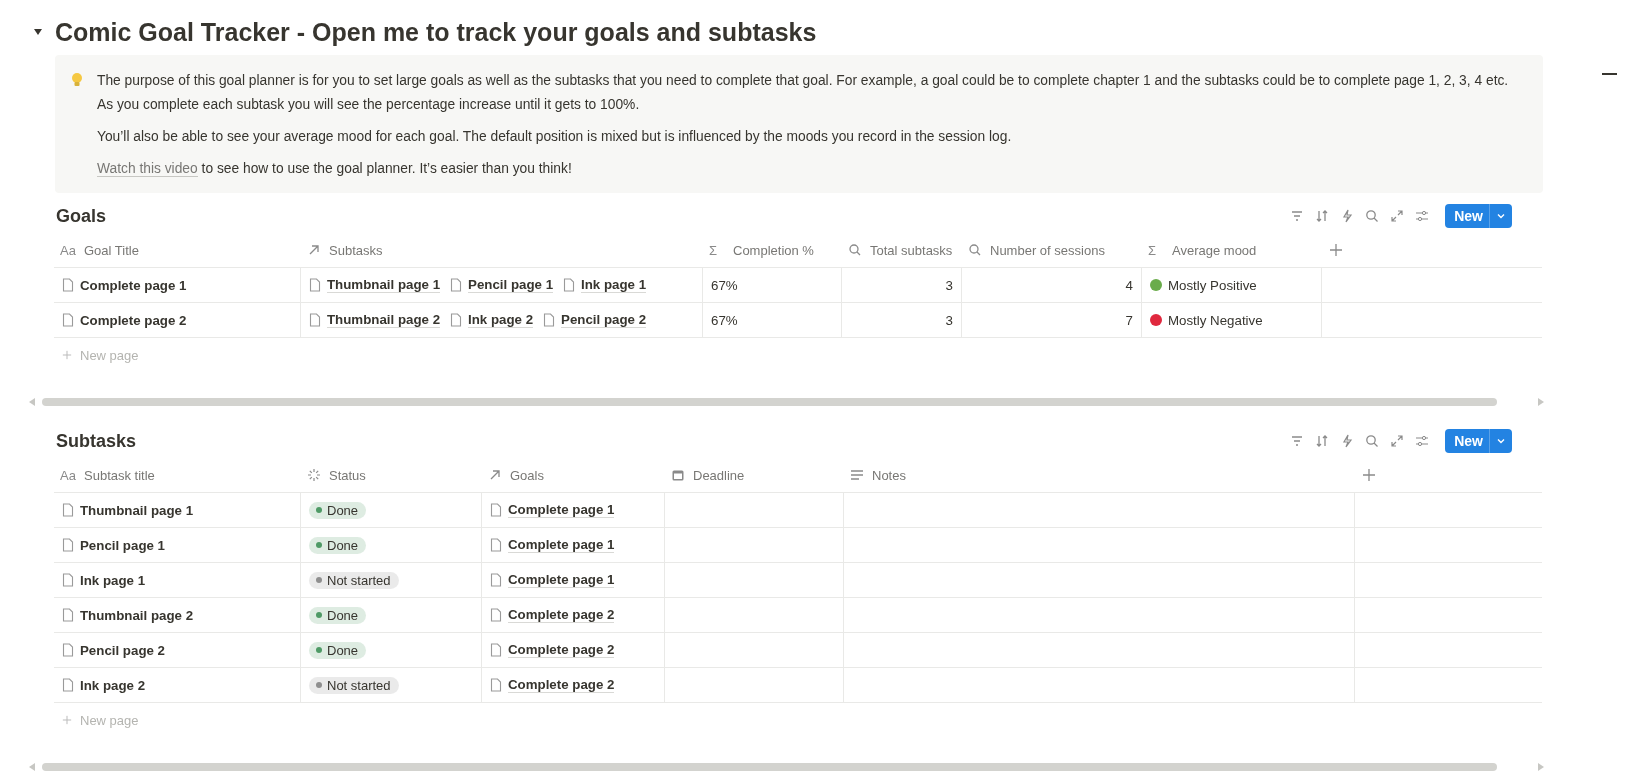 The height and width of the screenshot is (780, 1636). What do you see at coordinates (38, 32) in the screenshot?
I see `toggle-icon` at bounding box center [38, 32].